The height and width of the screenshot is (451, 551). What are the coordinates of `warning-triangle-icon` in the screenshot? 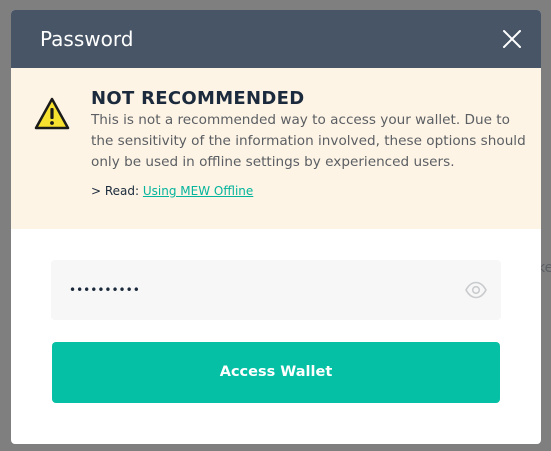 It's located at (52, 113).